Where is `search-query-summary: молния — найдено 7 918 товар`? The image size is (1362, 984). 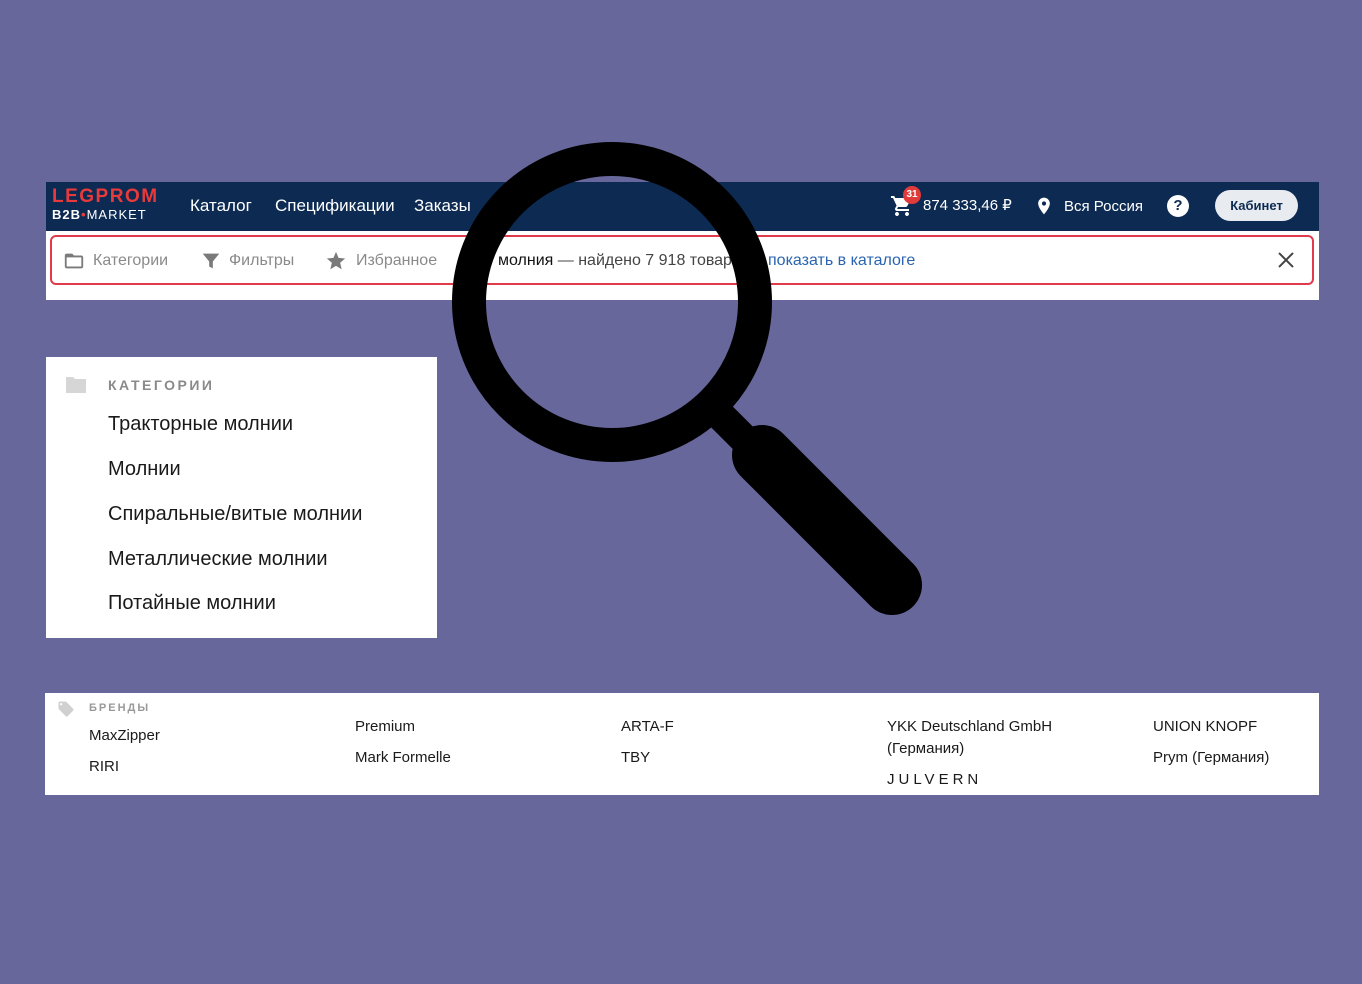
search-query-summary: молния — найдено 7 918 товар is located at coordinates (615, 261).